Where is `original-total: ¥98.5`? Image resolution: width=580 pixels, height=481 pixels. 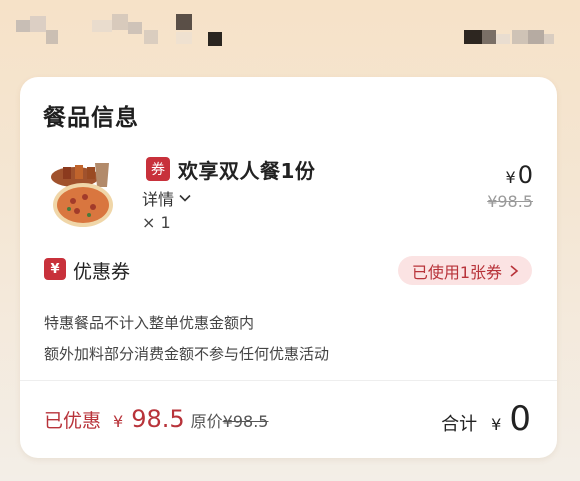
original-total: ¥98.5 is located at coordinates (245, 421).